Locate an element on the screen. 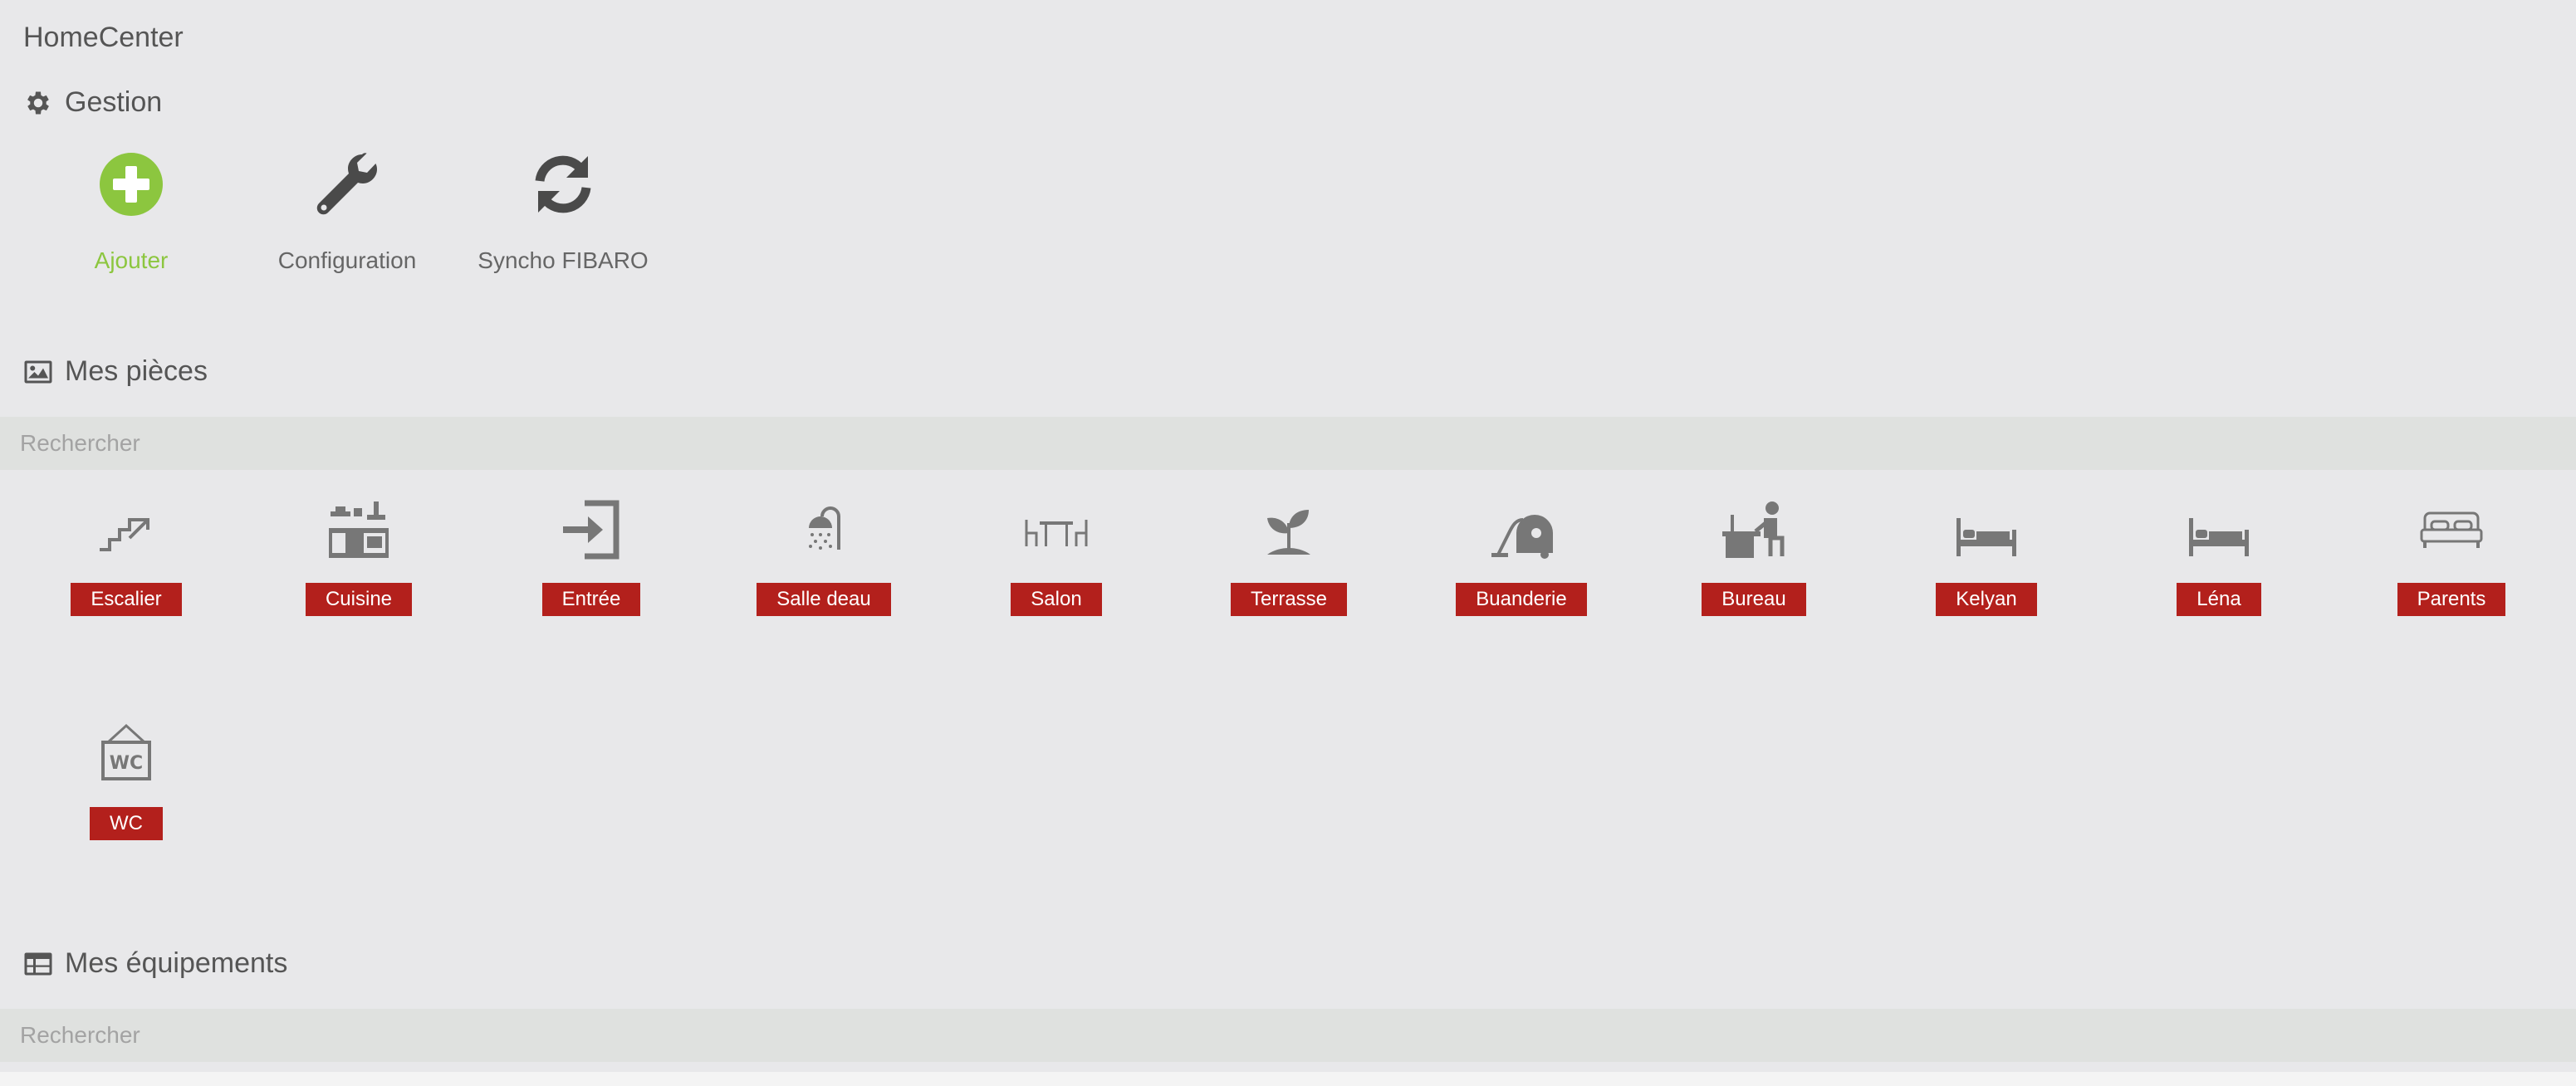  room-label: Parents is located at coordinates (2451, 600).